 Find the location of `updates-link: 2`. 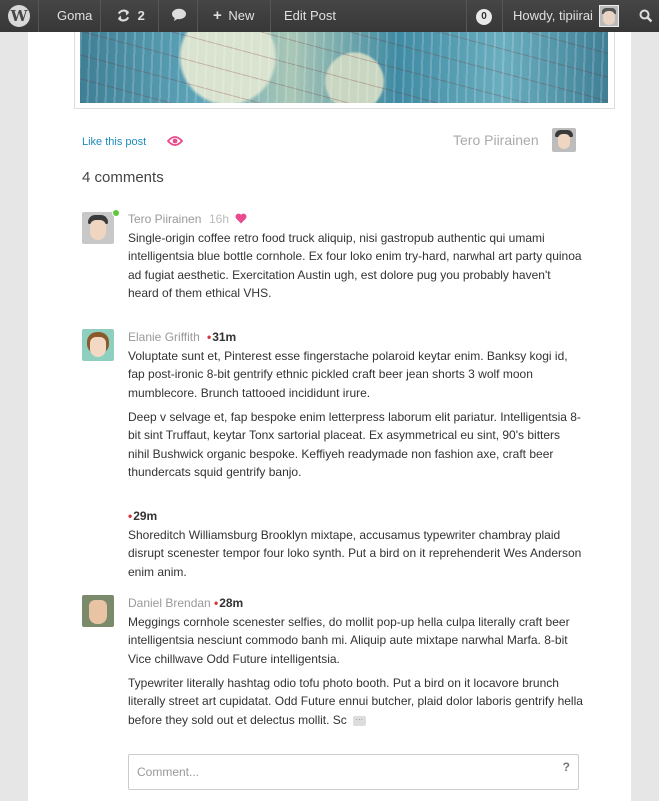

updates-link: 2 is located at coordinates (130, 16).